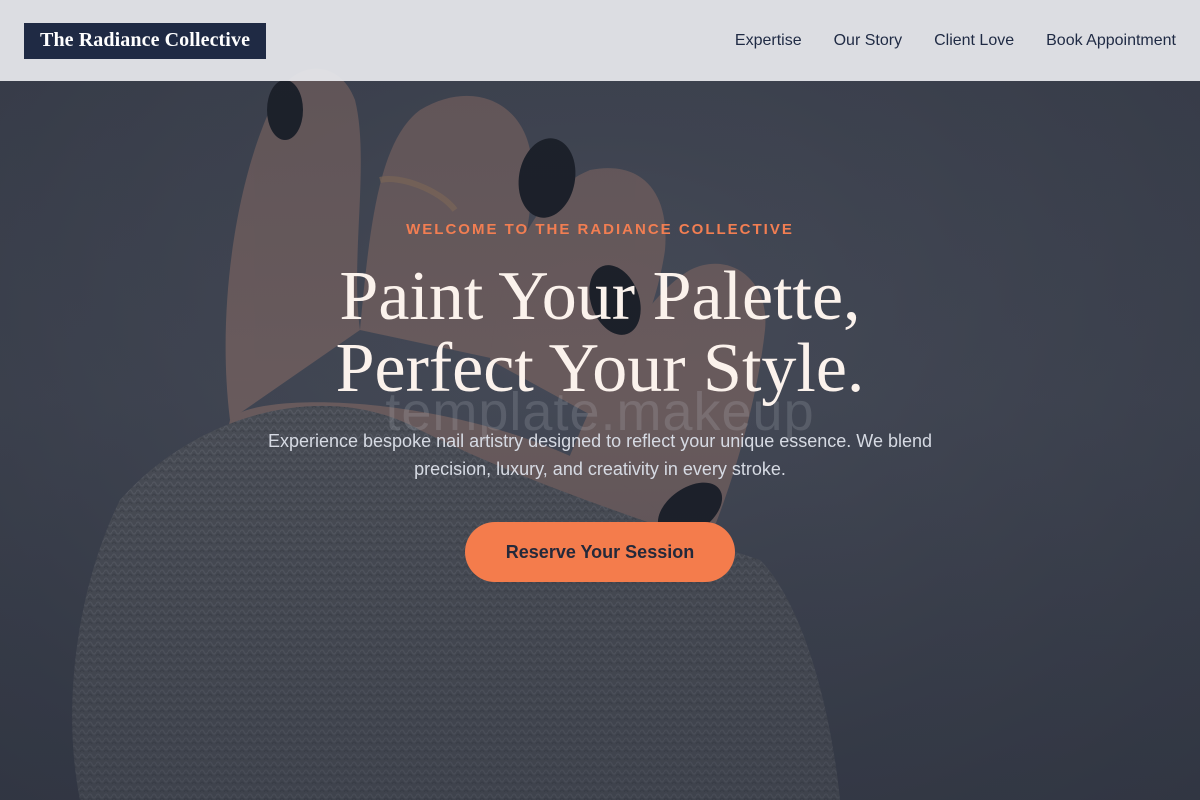 This screenshot has width=1200, height=800. Describe the element at coordinates (600, 368) in the screenshot. I see `headline-line-2: Perfect Your Style.` at that location.